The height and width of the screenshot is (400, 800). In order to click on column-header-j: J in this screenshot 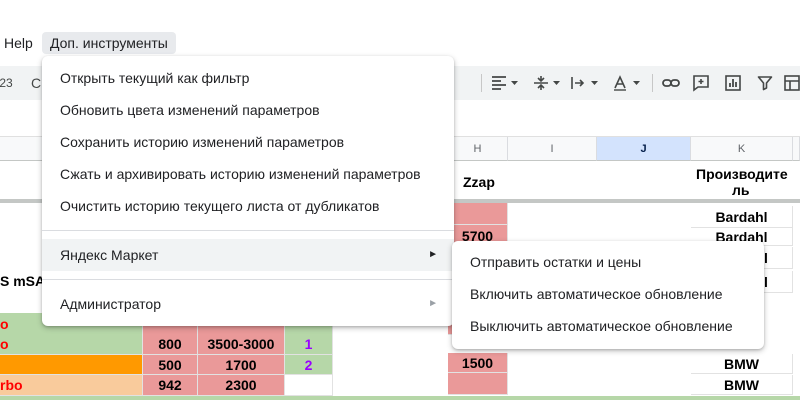, I will do `click(644, 149)`.